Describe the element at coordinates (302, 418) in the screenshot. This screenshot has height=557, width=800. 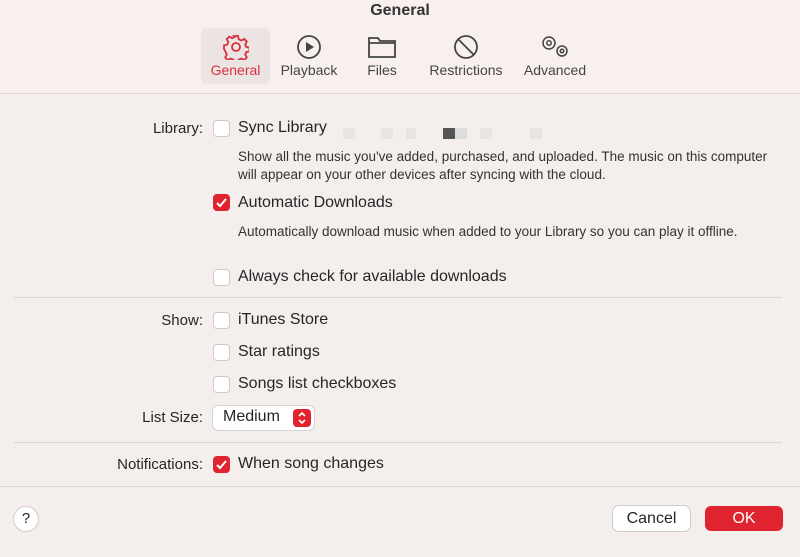
I see `chevron-updown-icon` at that location.